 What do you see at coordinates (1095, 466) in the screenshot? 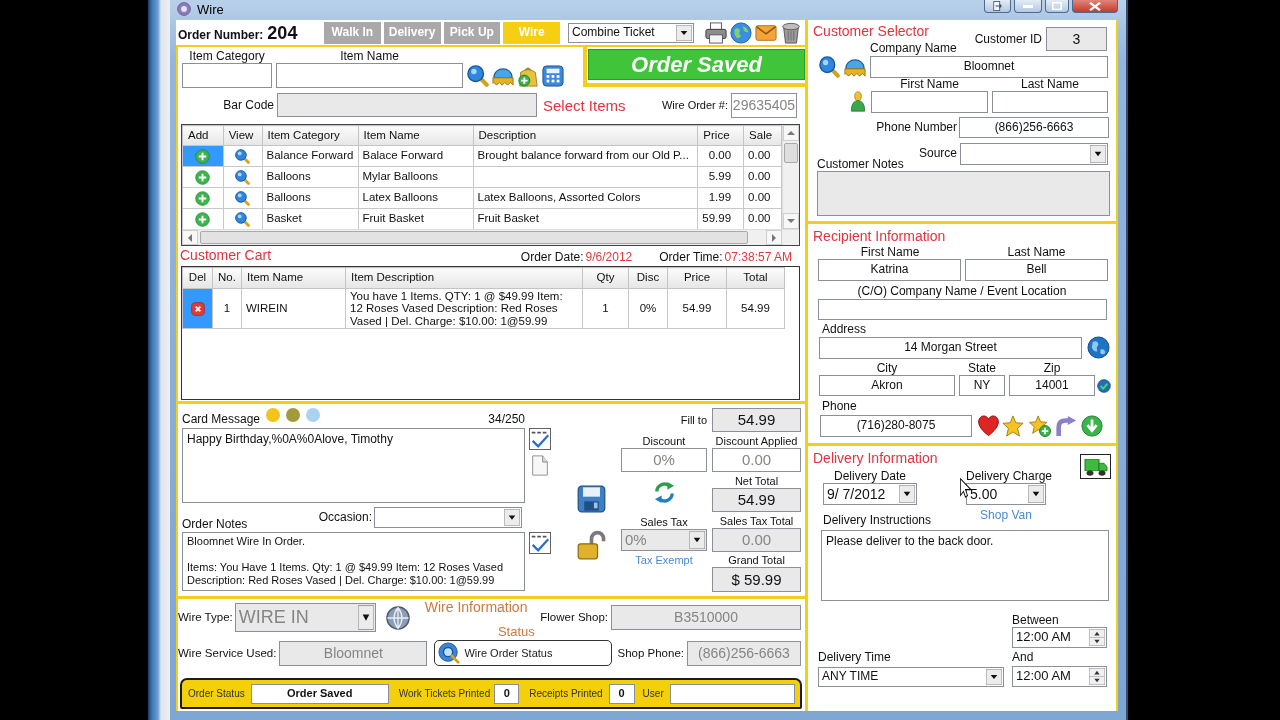
I see `truck-button` at bounding box center [1095, 466].